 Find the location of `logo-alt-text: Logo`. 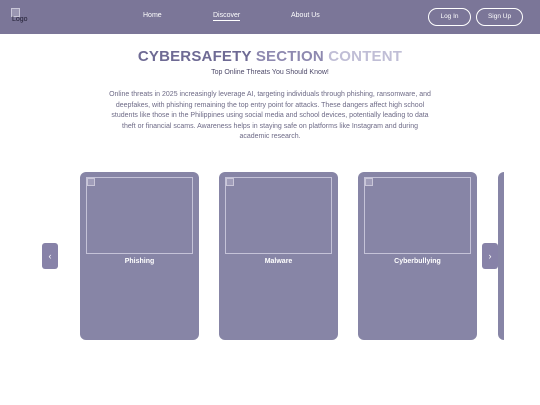

logo-alt-text: Logo is located at coordinates (20, 19).